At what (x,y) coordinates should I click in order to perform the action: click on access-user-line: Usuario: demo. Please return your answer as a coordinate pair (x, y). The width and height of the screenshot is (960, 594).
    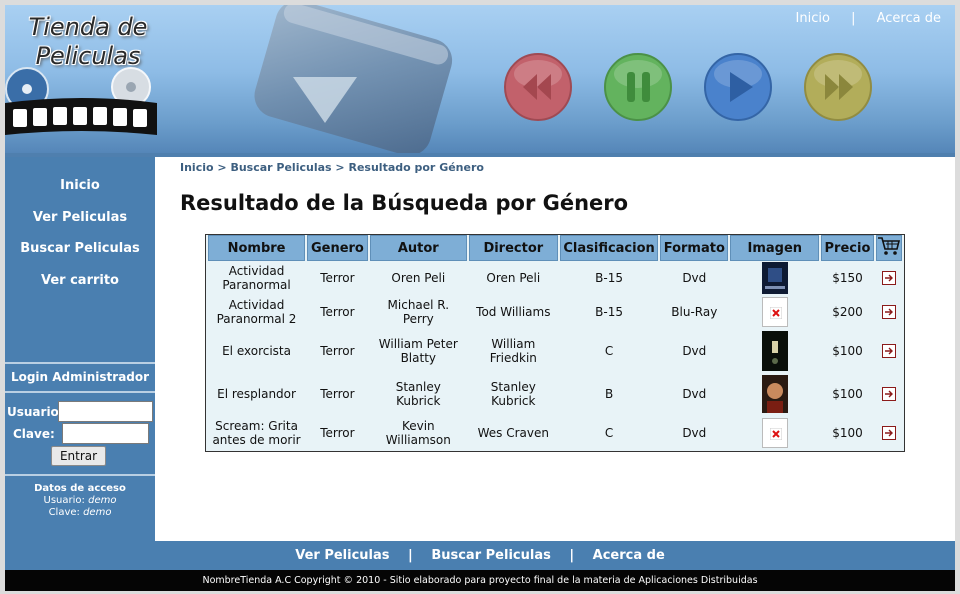
    Looking at the image, I should click on (80, 501).